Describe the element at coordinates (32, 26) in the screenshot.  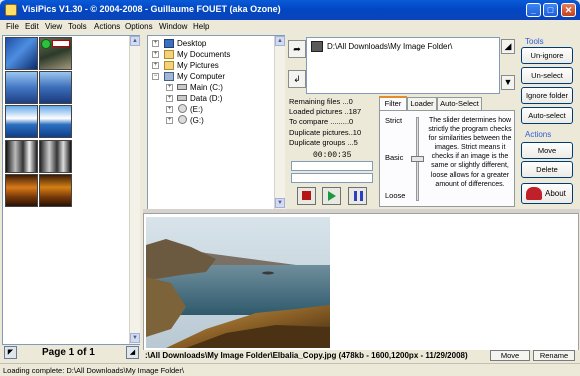
I see `menu-edit: Edit` at that location.